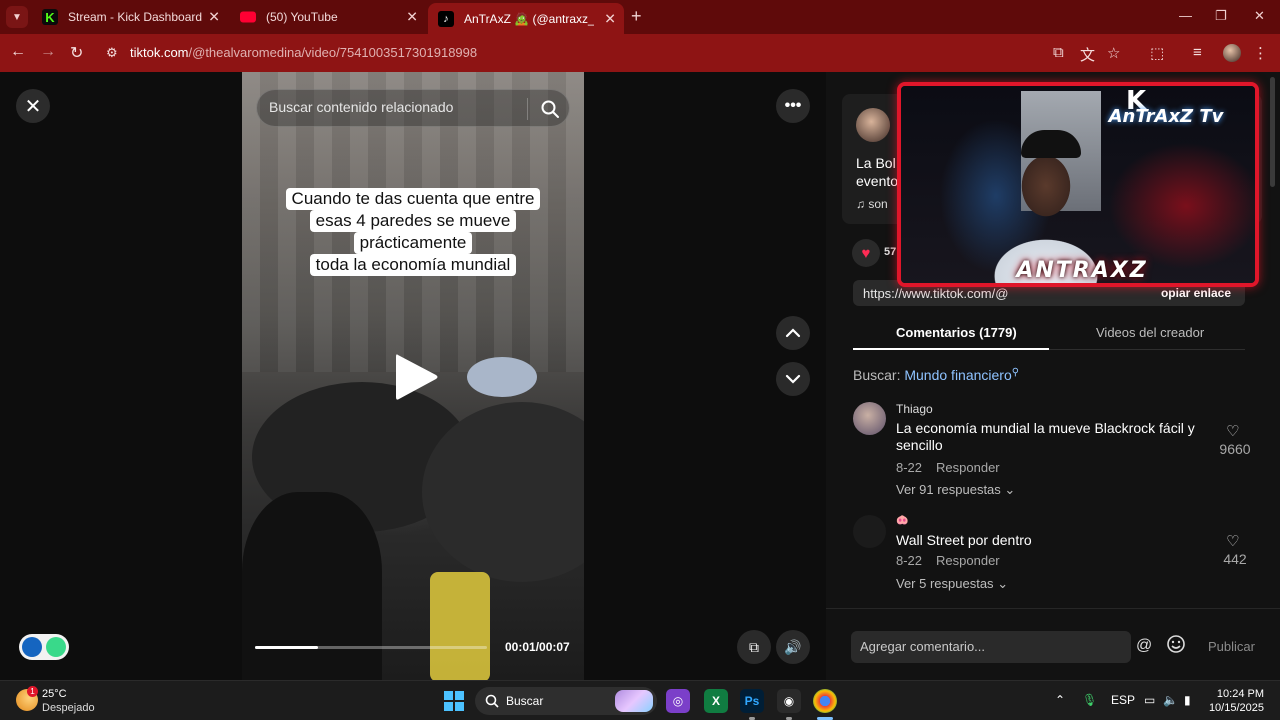 This screenshot has height=720, width=1280. Describe the element at coordinates (1058, 52) in the screenshot. I see `install-app-icon: ⧉` at that location.